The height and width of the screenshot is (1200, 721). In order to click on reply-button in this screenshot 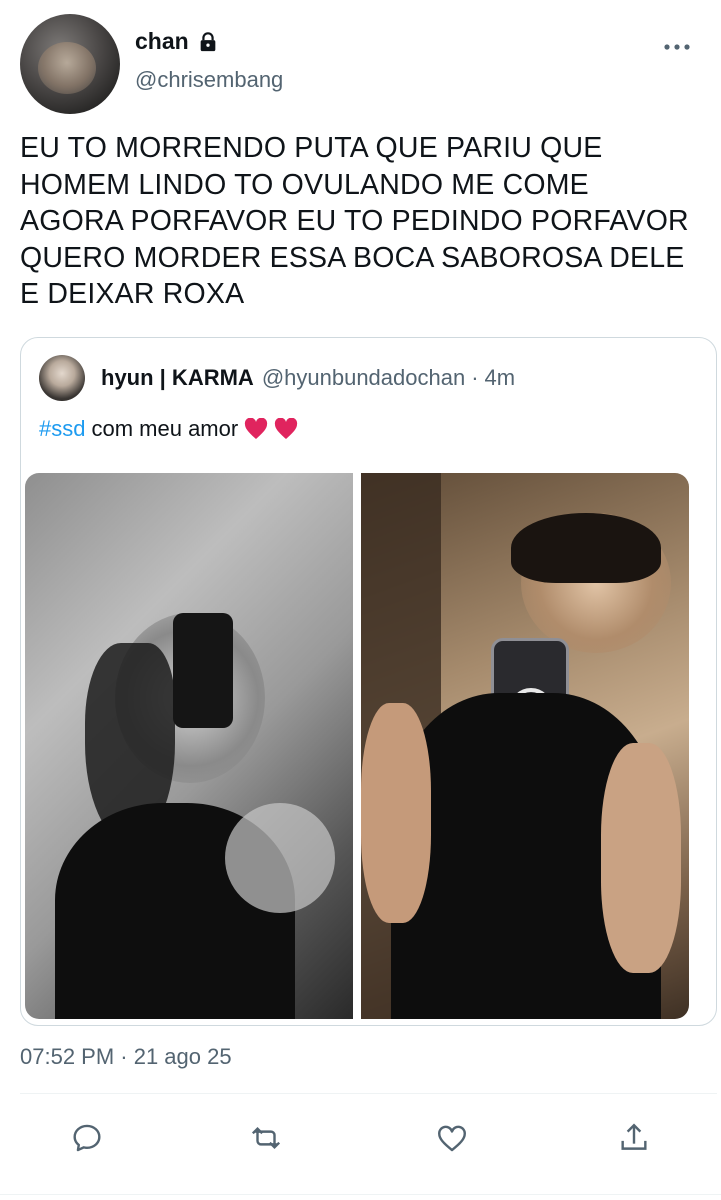, I will do `click(87, 1138)`.